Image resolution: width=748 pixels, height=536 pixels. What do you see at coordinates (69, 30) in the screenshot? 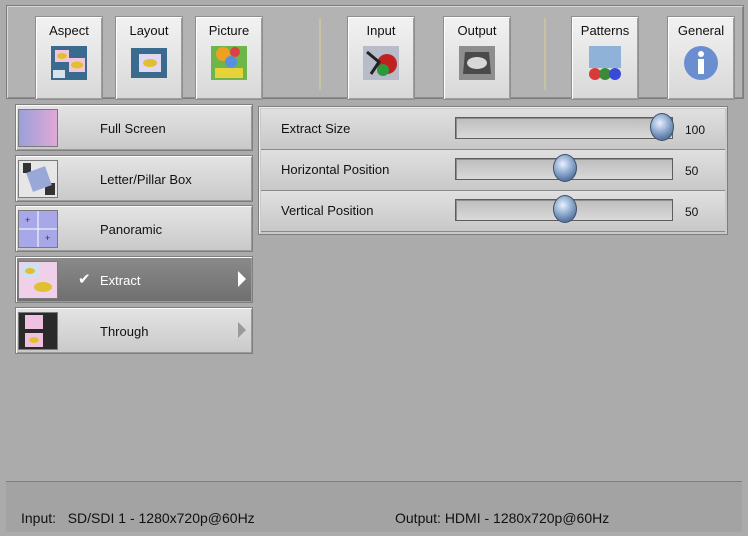
I see `aspect-button-label: Aspect` at bounding box center [69, 30].